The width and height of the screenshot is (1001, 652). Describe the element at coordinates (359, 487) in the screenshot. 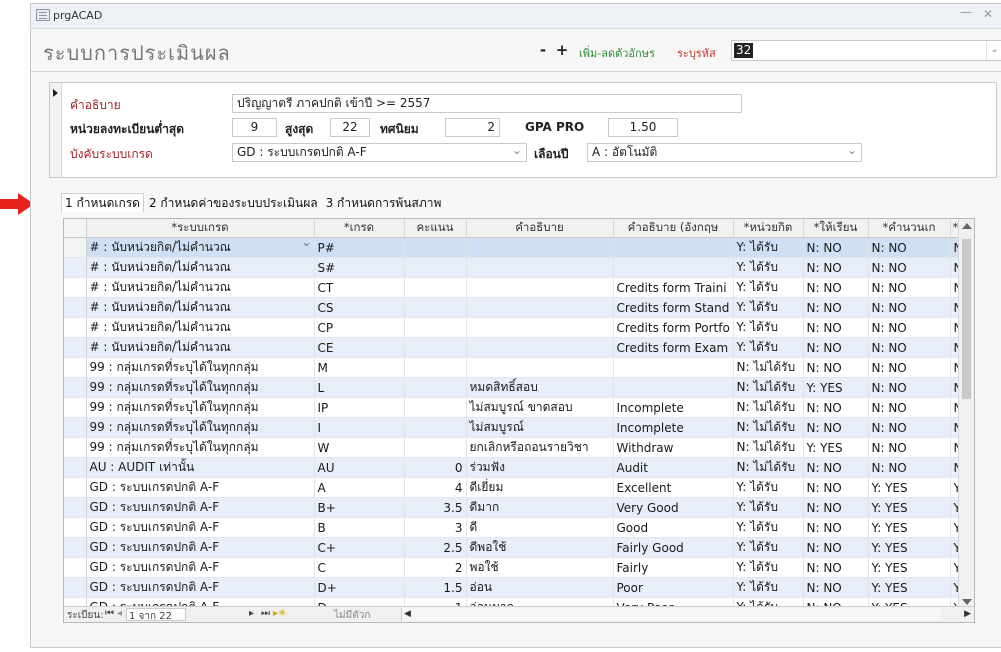

I see `grade-cell: A` at that location.